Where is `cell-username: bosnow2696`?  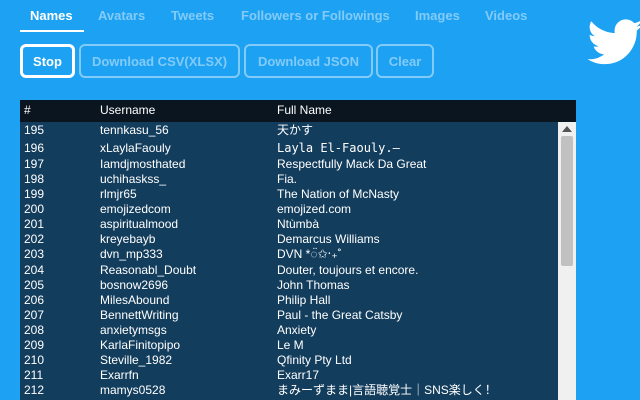
cell-username: bosnow2696 is located at coordinates (134, 285).